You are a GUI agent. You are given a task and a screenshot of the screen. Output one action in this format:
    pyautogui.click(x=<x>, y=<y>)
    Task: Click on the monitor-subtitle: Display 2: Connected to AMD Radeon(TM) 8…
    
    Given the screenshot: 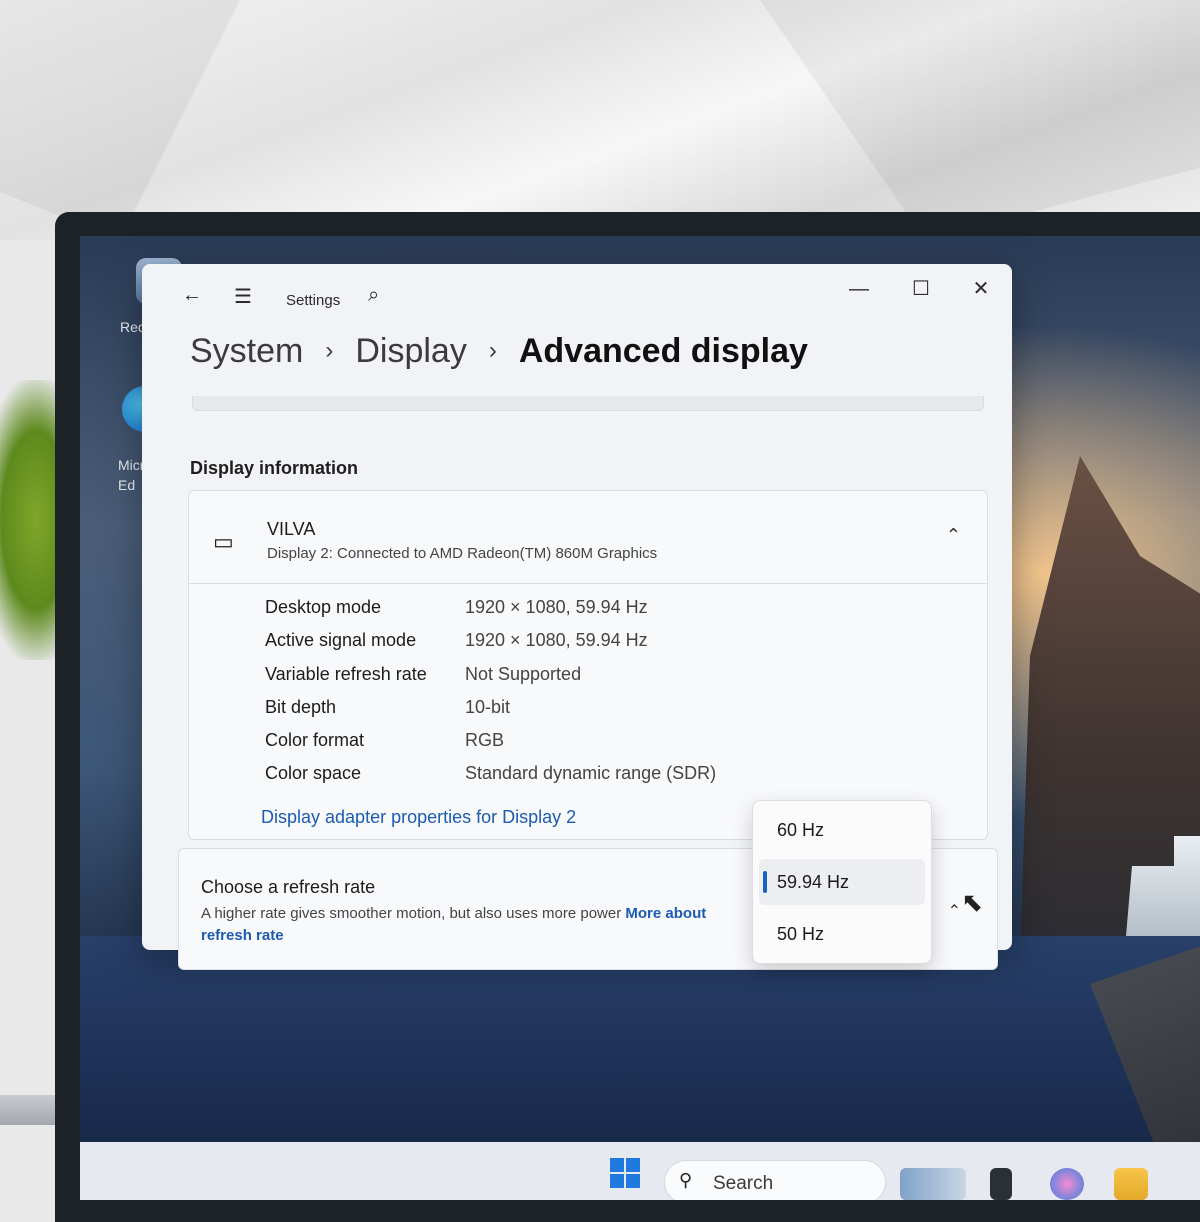 What is the action you would take?
    pyautogui.click(x=462, y=553)
    